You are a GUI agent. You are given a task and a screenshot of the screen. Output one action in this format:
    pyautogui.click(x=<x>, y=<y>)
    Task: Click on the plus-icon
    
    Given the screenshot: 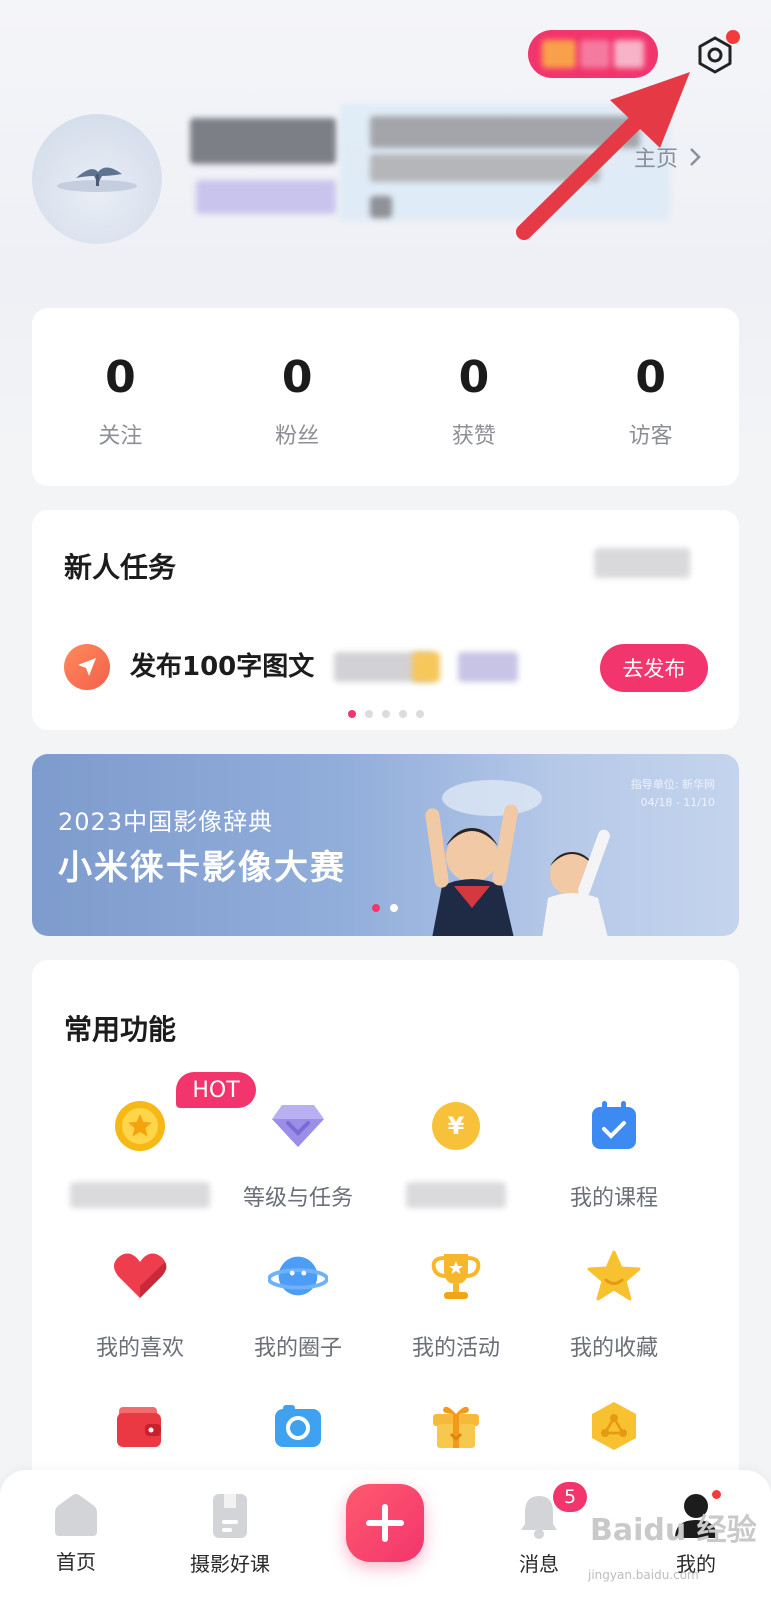 What is the action you would take?
    pyautogui.click(x=385, y=1523)
    